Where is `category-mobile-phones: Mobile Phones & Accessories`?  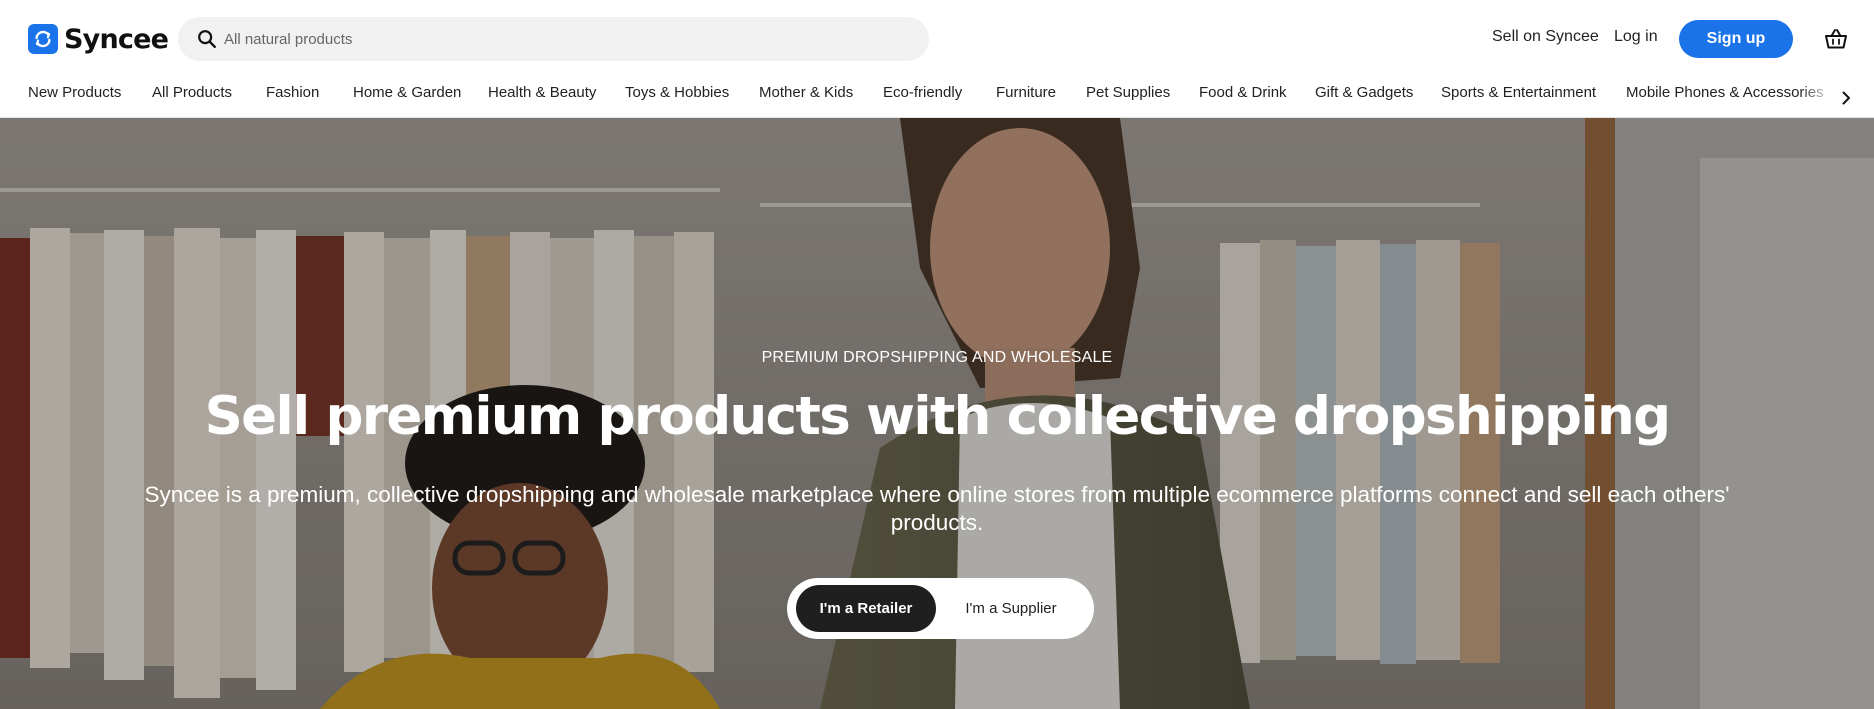 category-mobile-phones: Mobile Phones & Accessories is located at coordinates (1725, 92).